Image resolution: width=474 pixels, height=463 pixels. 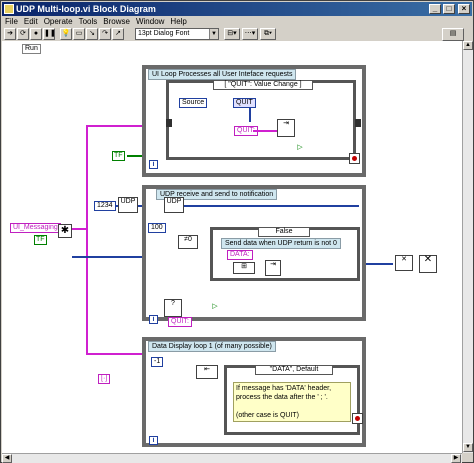 I want to click on queue-name-constant: UI_Messaging, so click(x=35, y=228).